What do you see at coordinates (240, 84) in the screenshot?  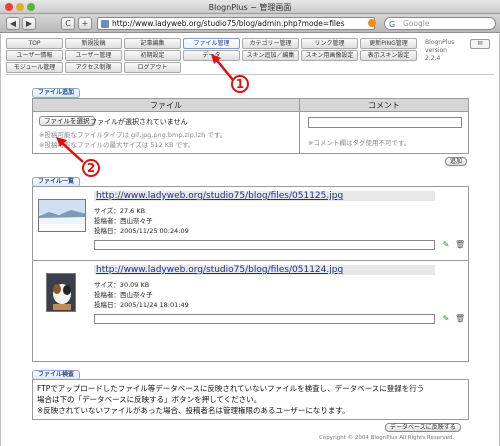 I see `annotation-marker-1: 1` at bounding box center [240, 84].